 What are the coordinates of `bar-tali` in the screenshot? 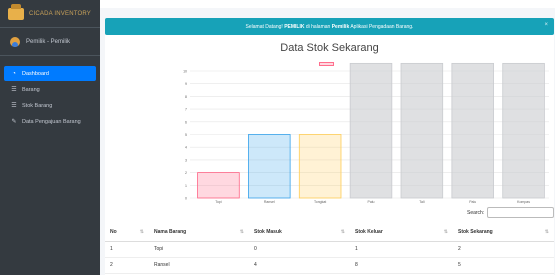 It's located at (422, 130).